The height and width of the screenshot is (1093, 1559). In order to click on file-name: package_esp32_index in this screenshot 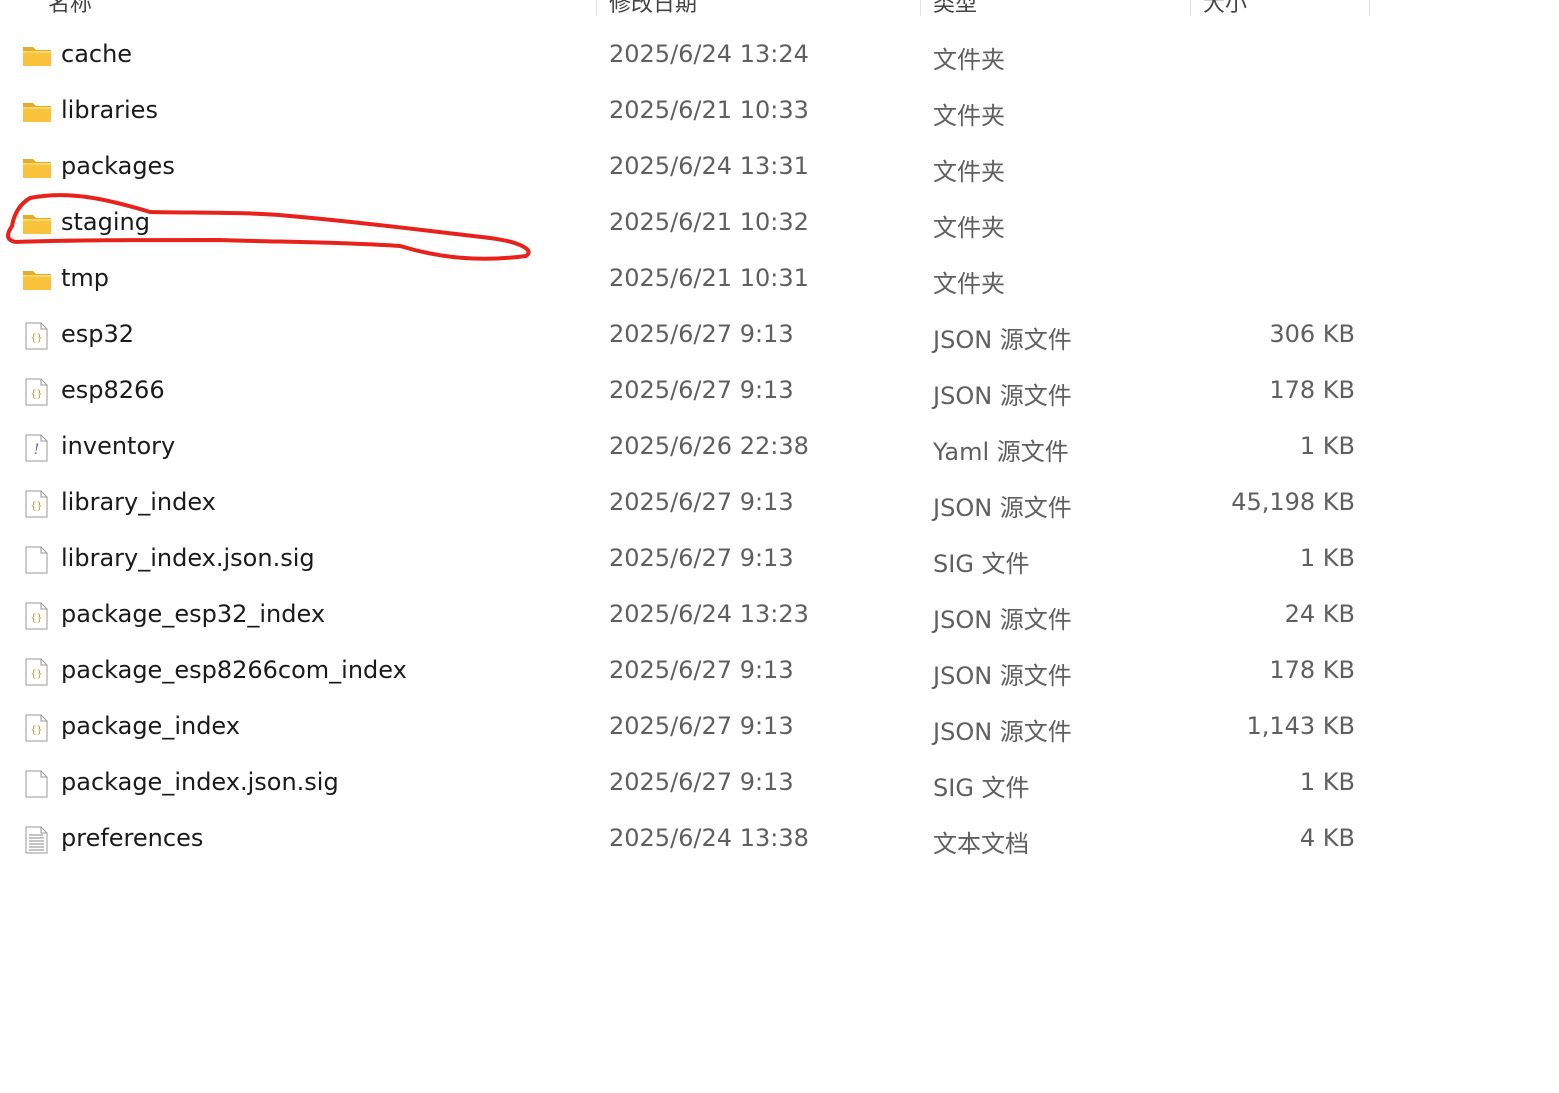, I will do `click(193, 614)`.